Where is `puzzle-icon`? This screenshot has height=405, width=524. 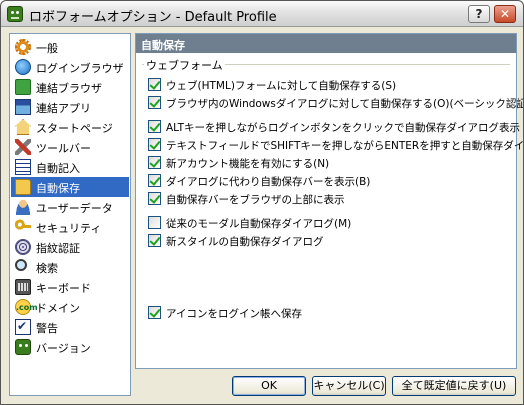
puzzle-icon is located at coordinates (23, 87).